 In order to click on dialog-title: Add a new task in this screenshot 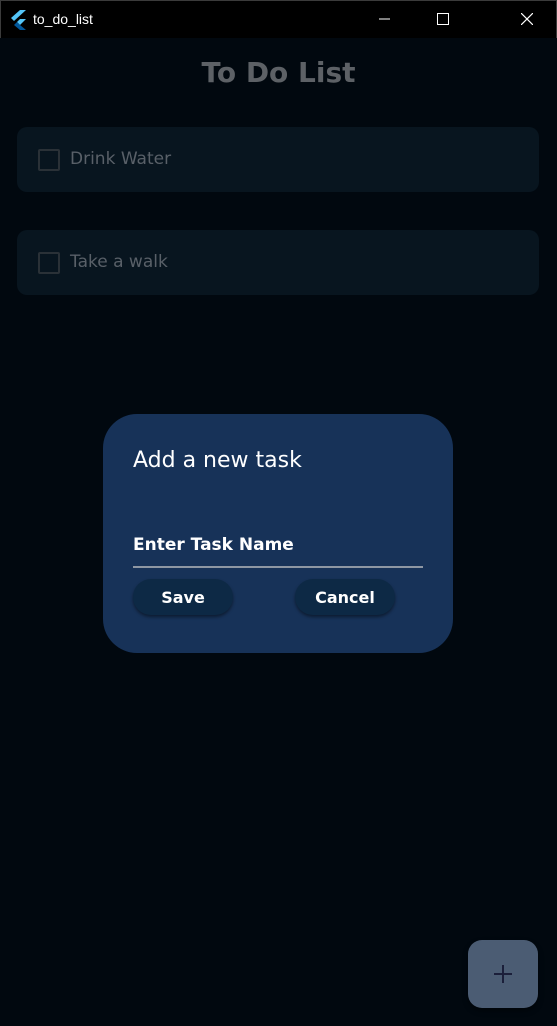, I will do `click(217, 460)`.